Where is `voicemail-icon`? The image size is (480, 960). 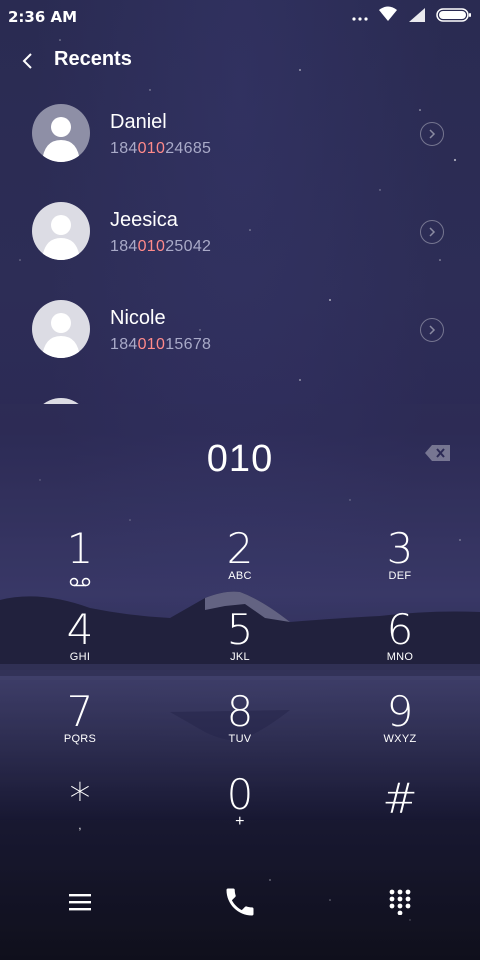 voicemail-icon is located at coordinates (80, 582).